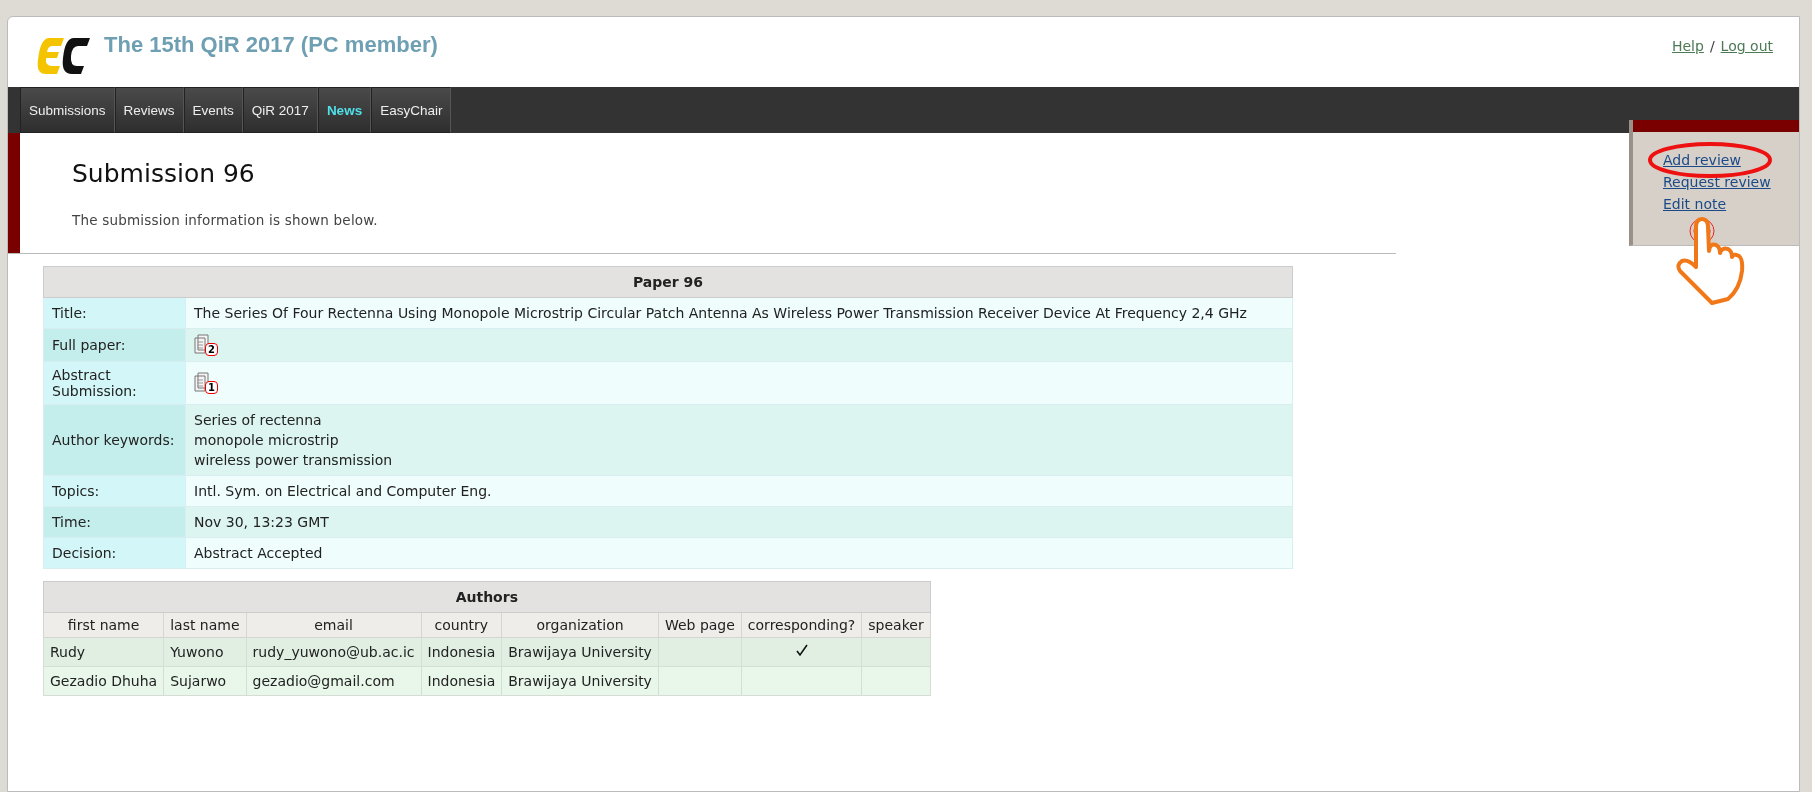  What do you see at coordinates (67, 110) in the screenshot?
I see `nav-tab: Submissions` at bounding box center [67, 110].